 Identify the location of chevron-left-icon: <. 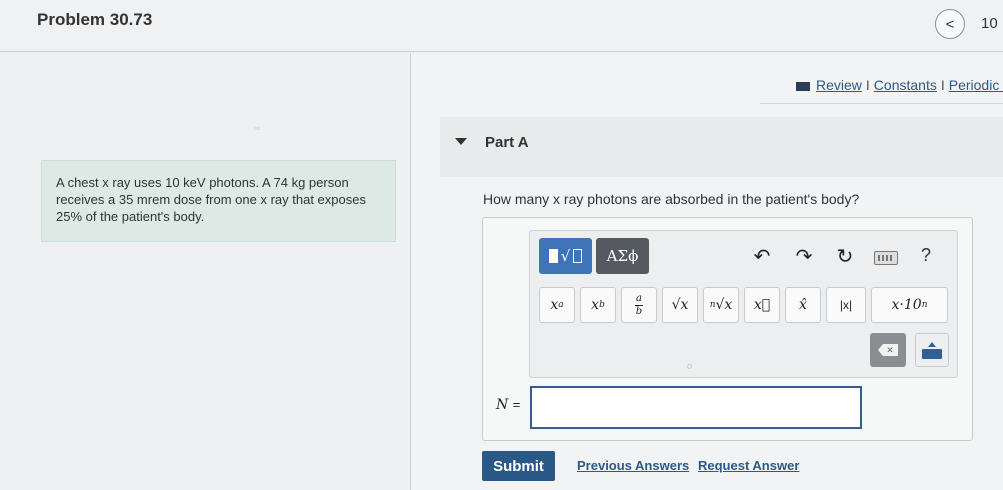
(950, 24).